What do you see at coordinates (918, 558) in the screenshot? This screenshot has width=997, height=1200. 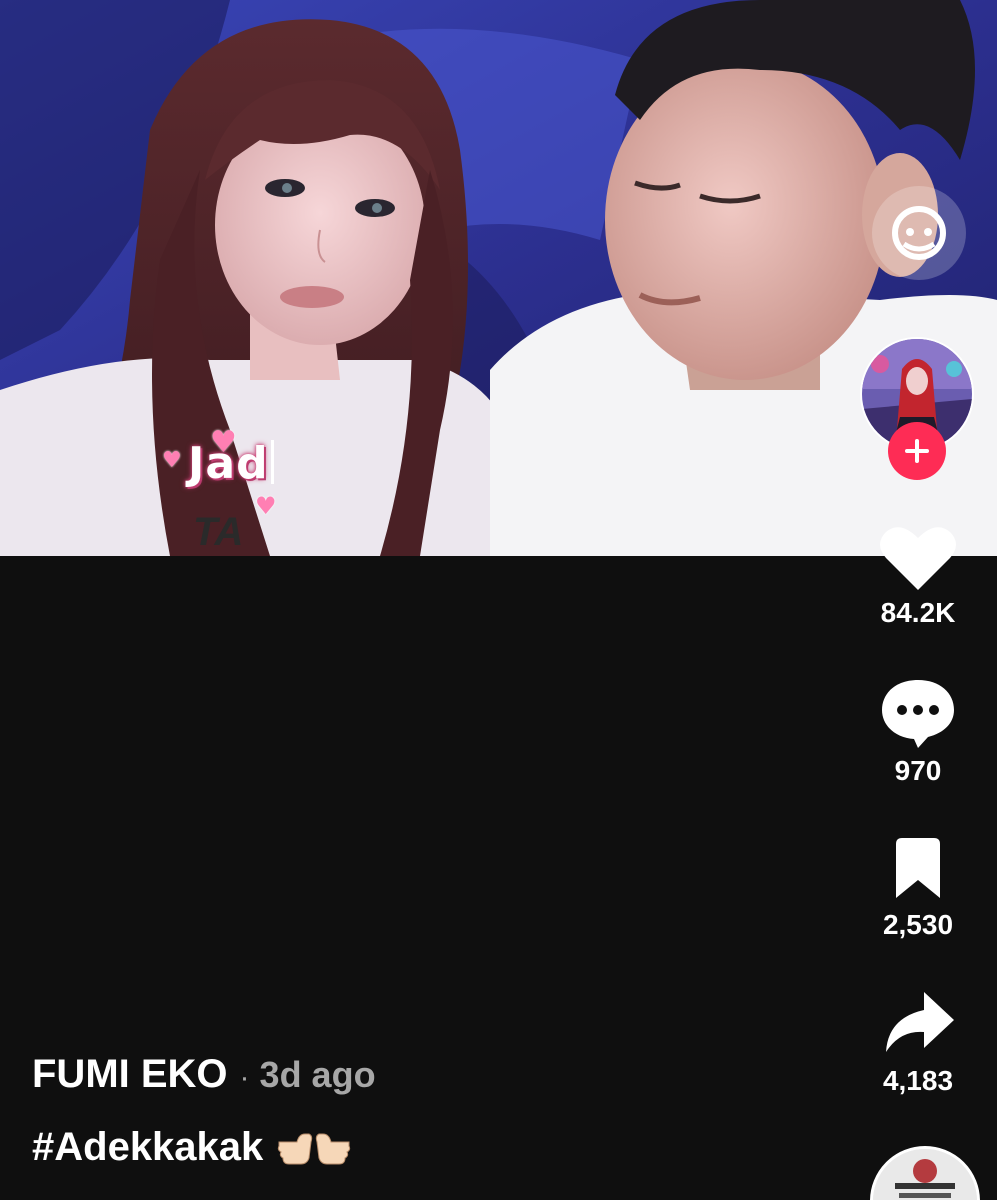 I see `heart-icon` at bounding box center [918, 558].